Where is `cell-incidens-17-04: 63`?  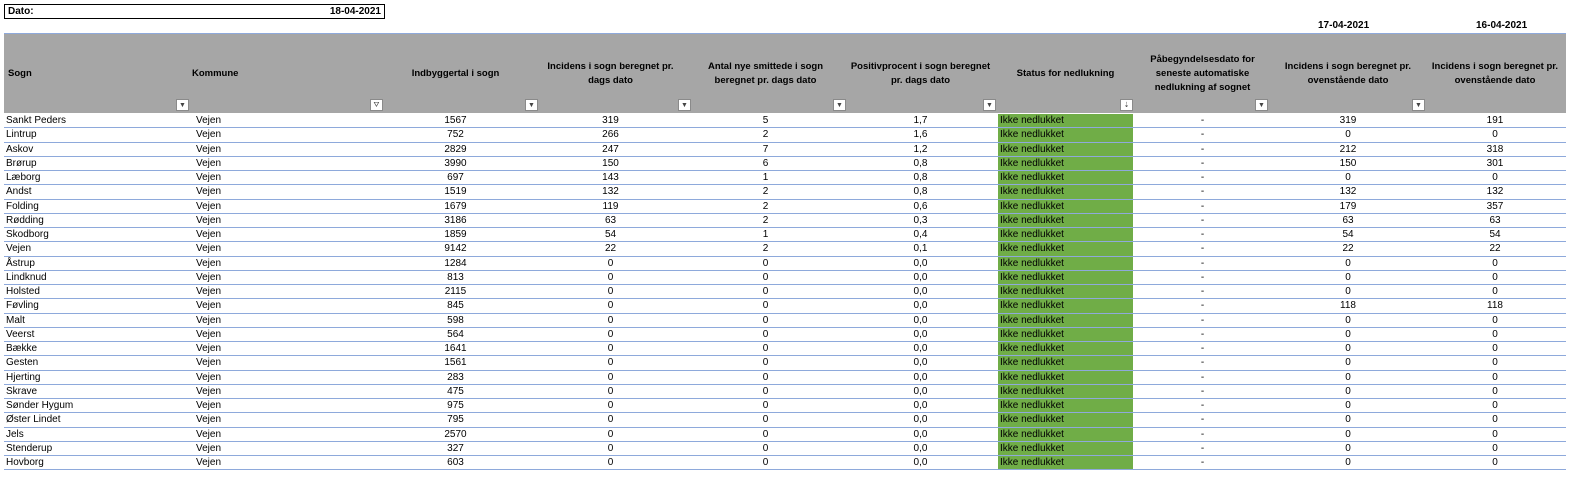
cell-incidens-17-04: 63 is located at coordinates (1348, 220).